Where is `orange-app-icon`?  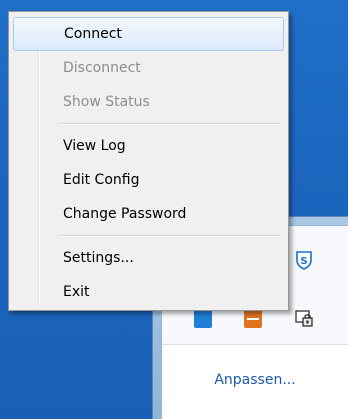 orange-app-icon is located at coordinates (253, 319).